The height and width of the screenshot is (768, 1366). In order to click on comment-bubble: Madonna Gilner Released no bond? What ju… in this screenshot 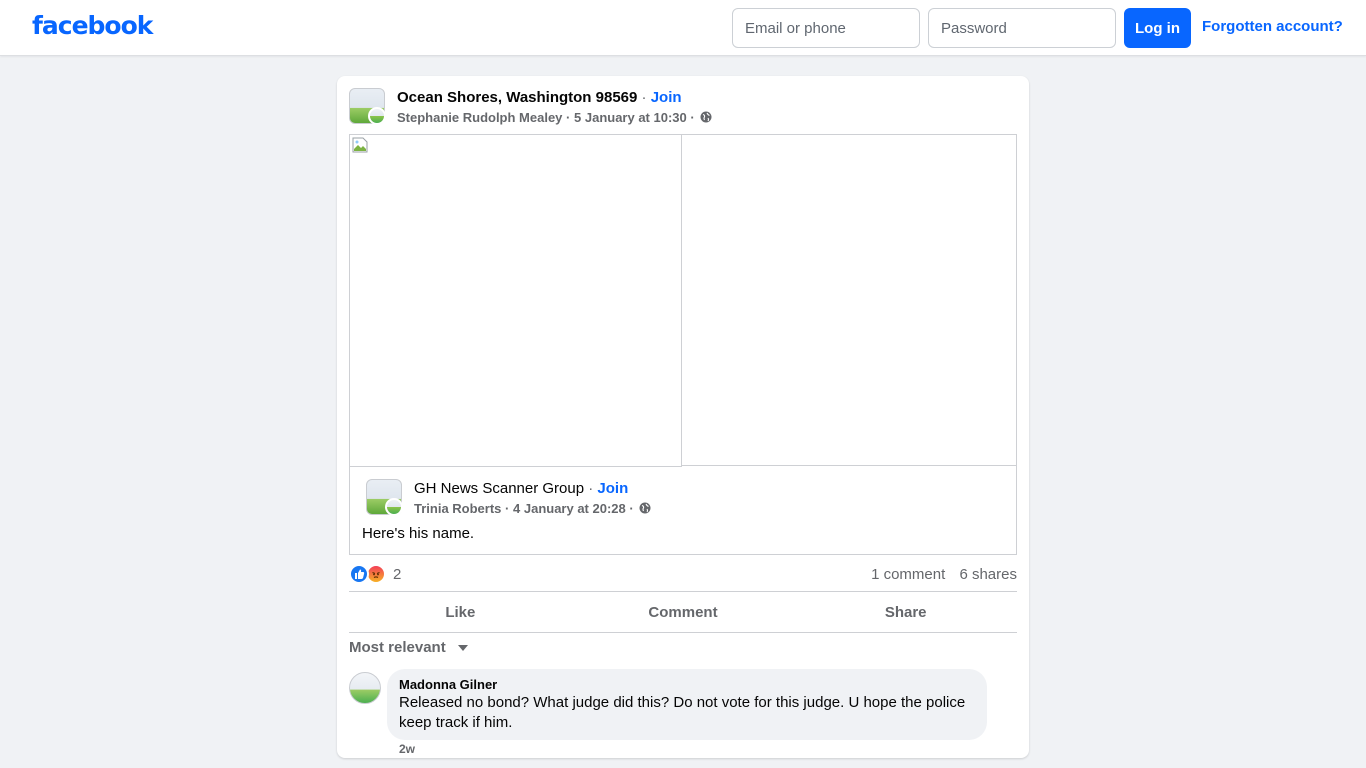, I will do `click(687, 704)`.